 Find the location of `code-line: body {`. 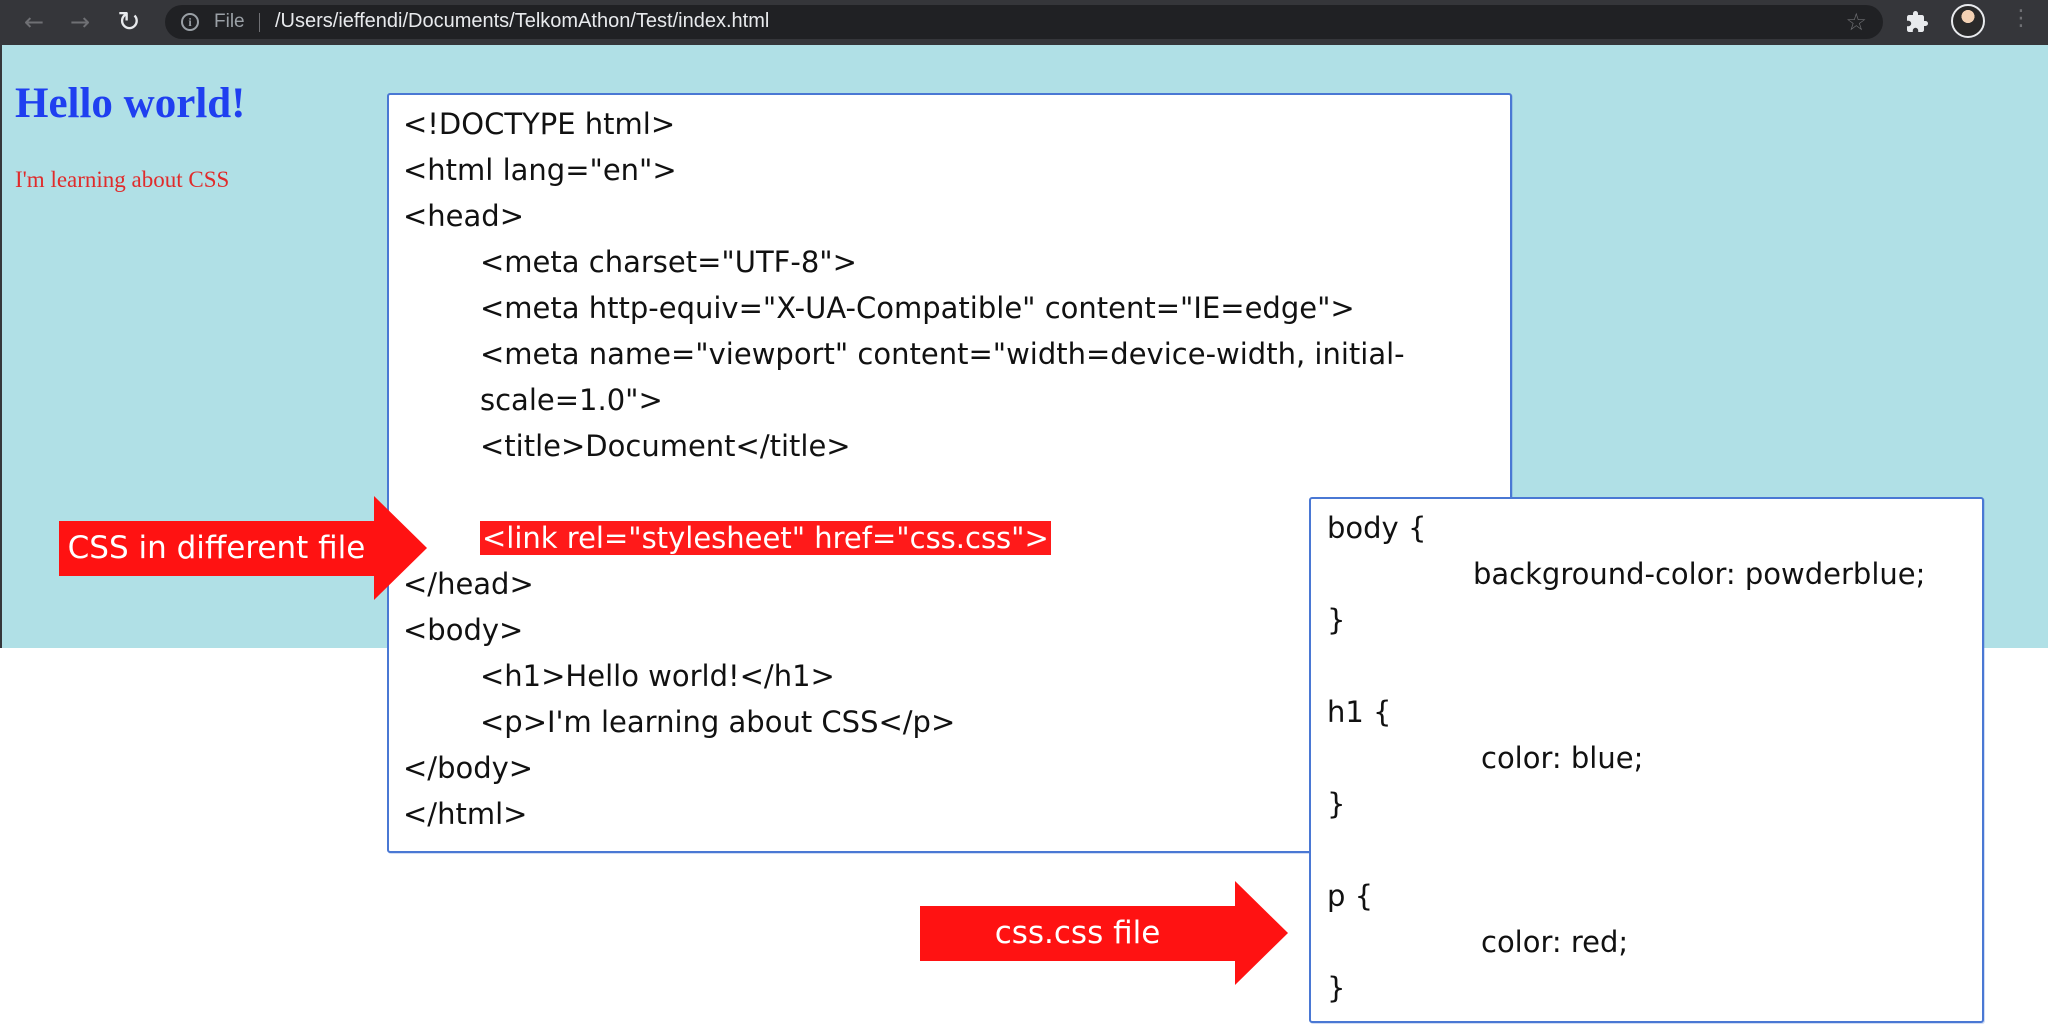

code-line: body { is located at coordinates (1377, 528).